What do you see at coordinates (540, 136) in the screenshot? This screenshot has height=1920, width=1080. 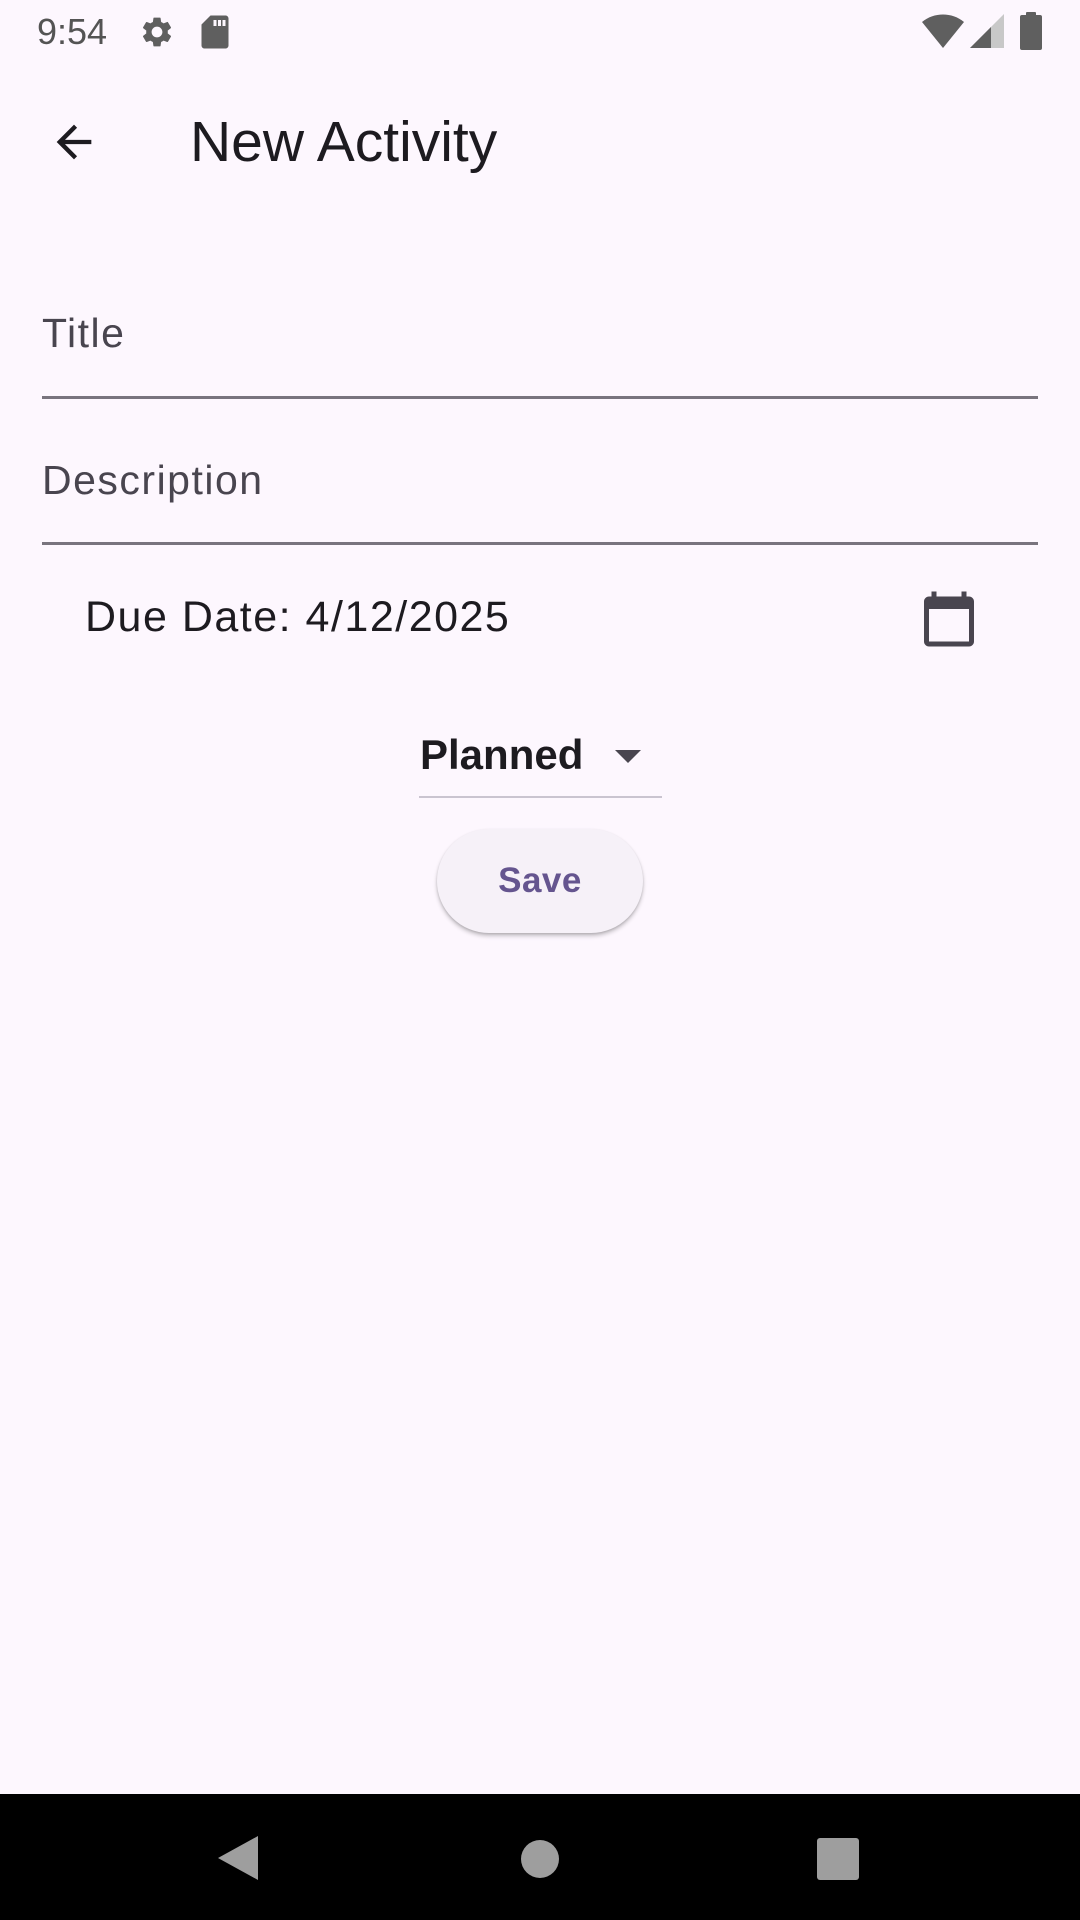 I see `app-bar: New Activity` at bounding box center [540, 136].